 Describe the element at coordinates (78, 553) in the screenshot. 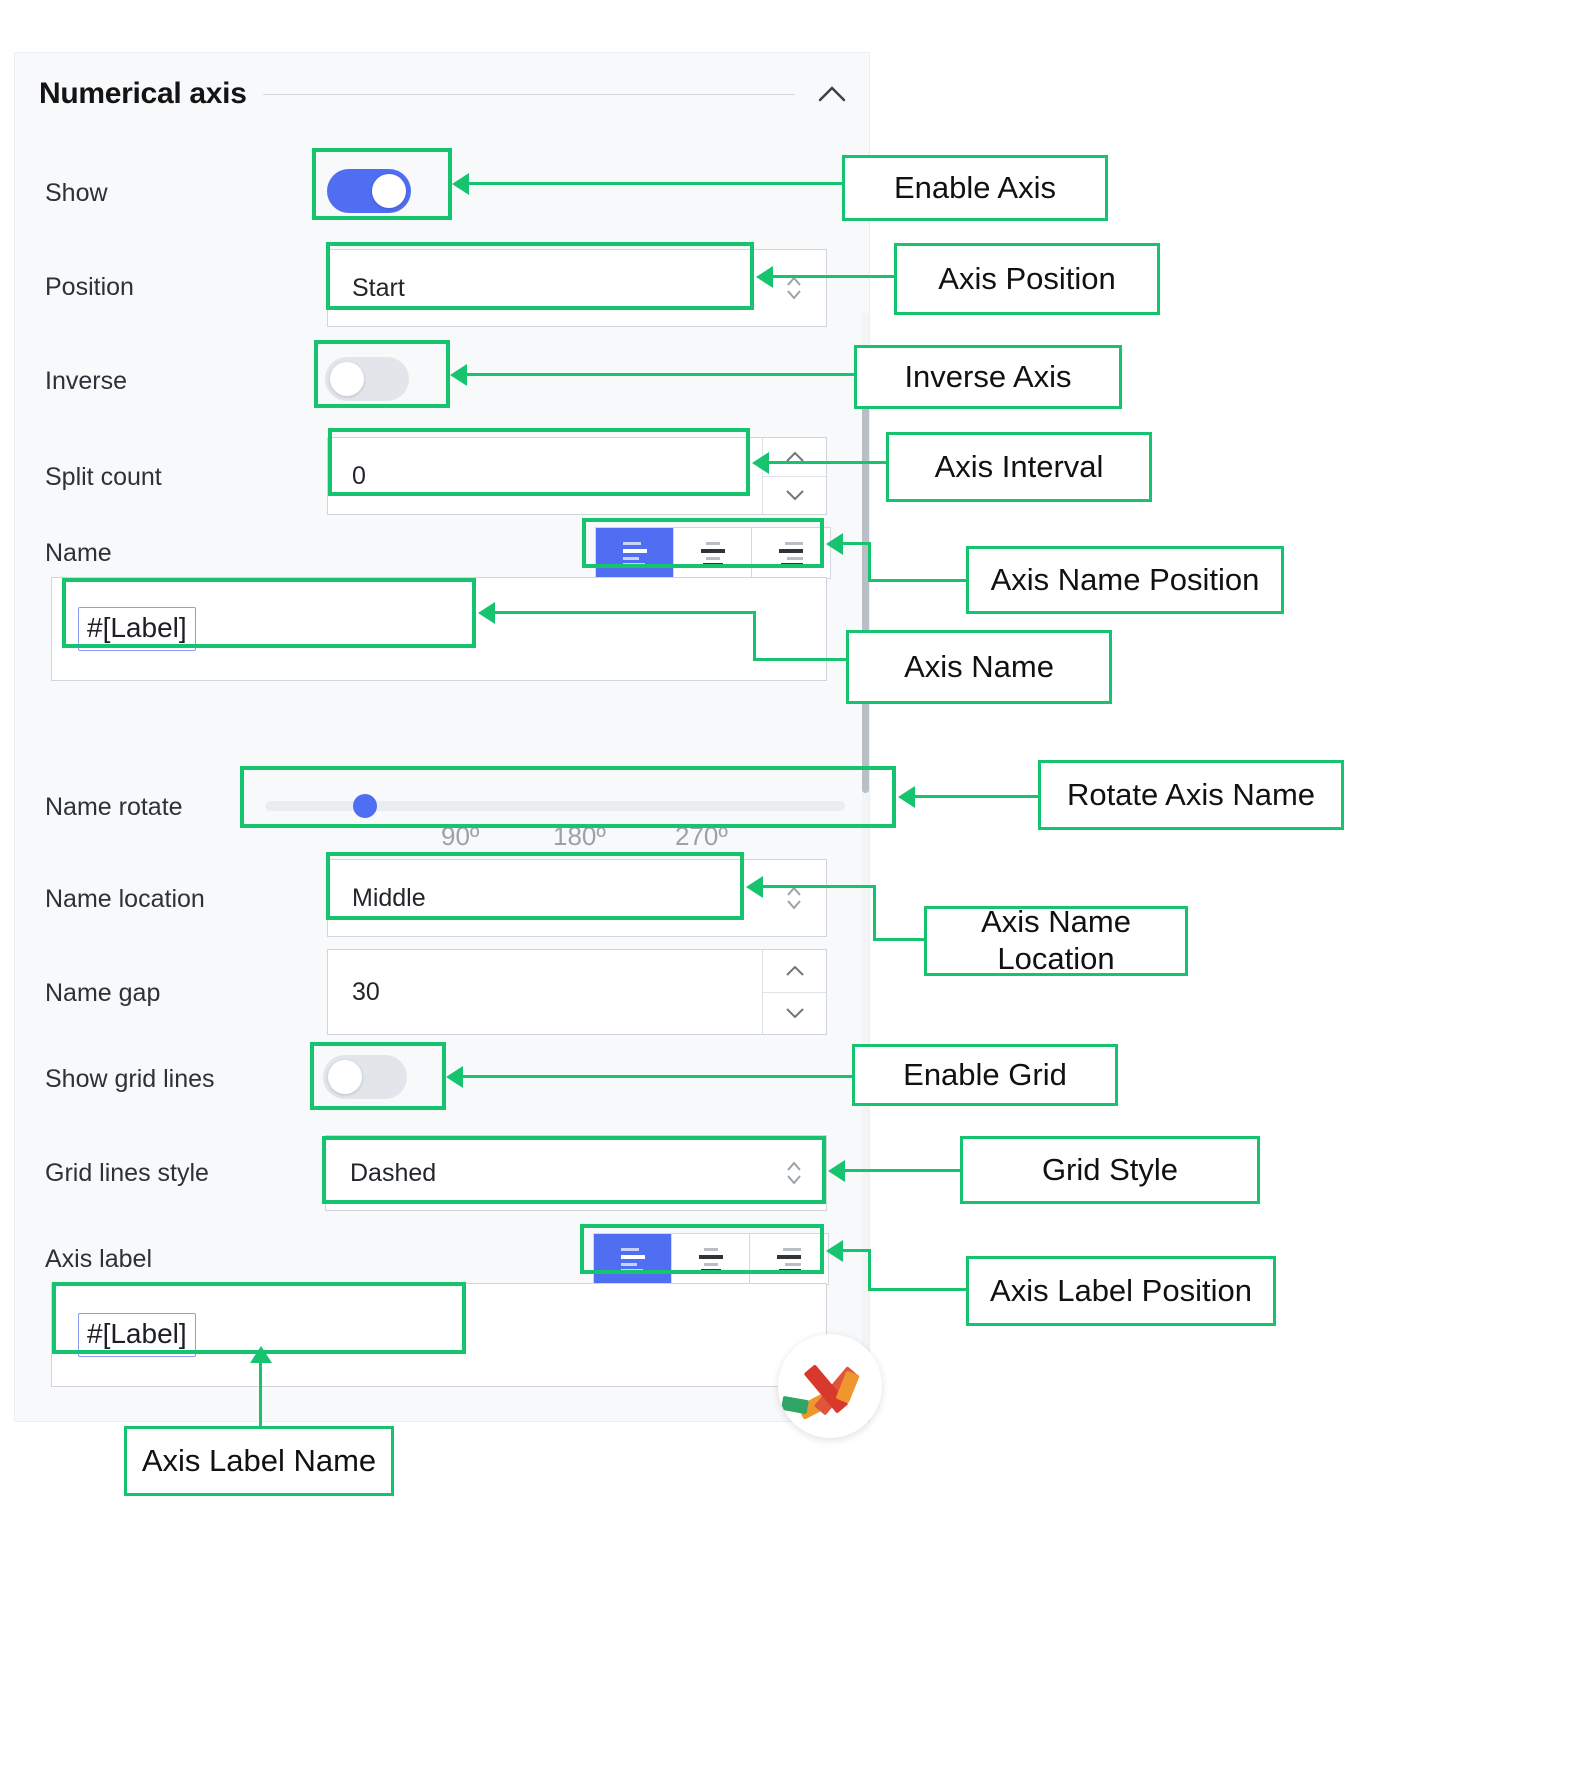

I see `row-label-name: Name` at that location.